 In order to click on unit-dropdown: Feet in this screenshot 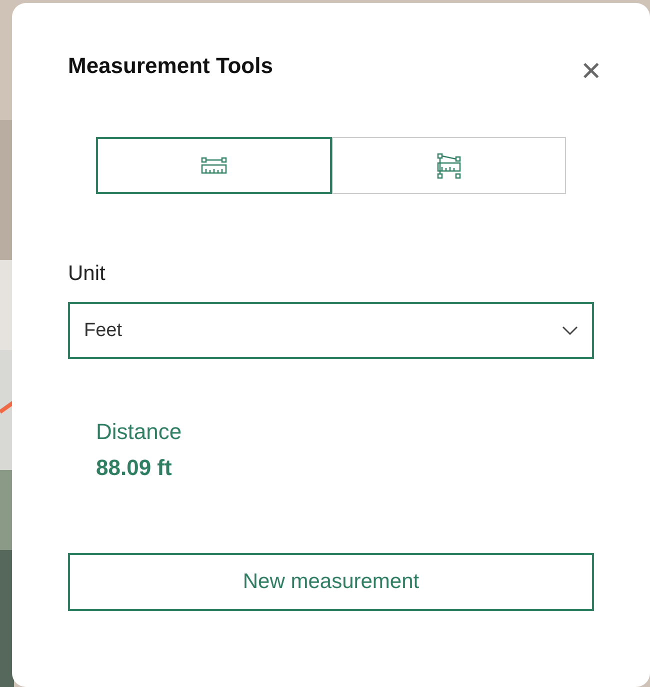, I will do `click(331, 330)`.